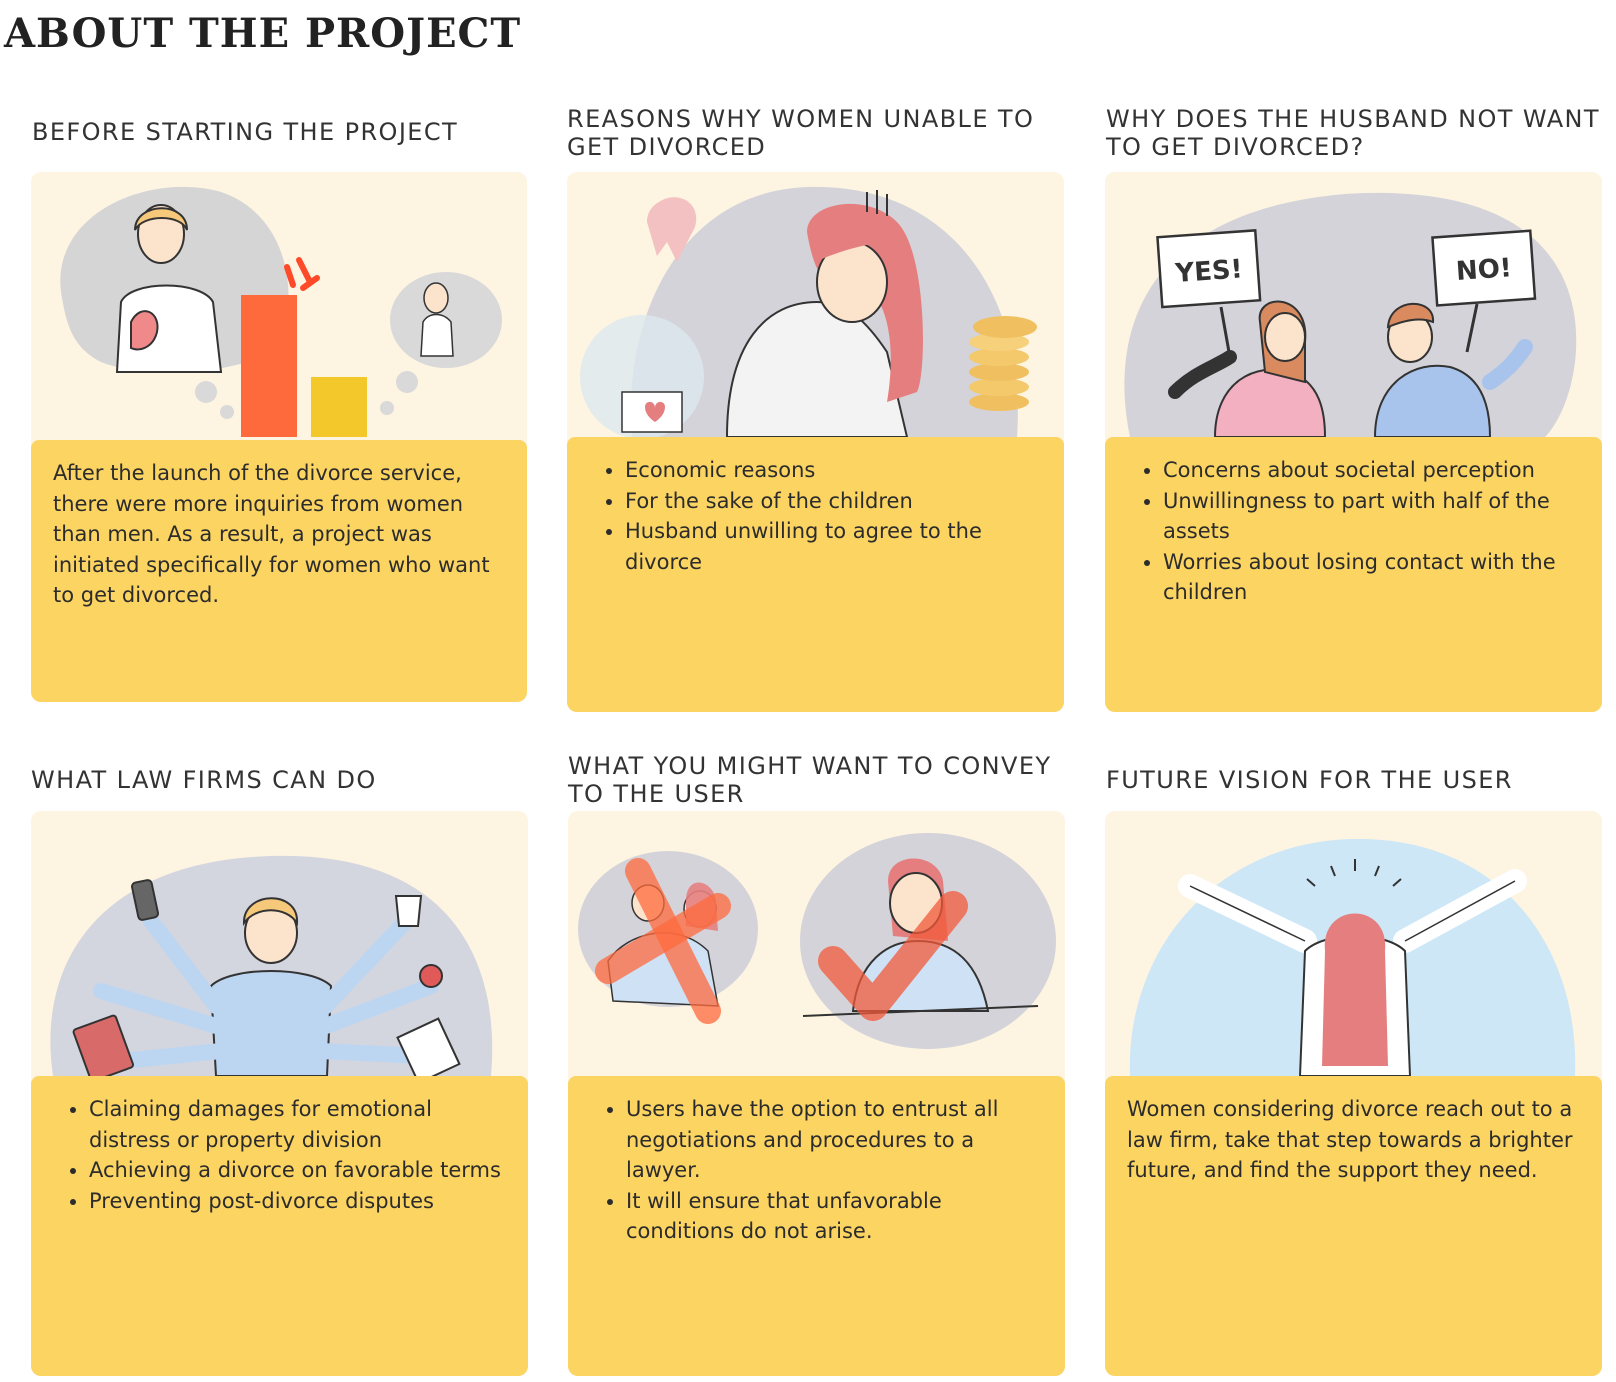  Describe the element at coordinates (1003, 363) in the screenshot. I see `coins-icon` at that location.